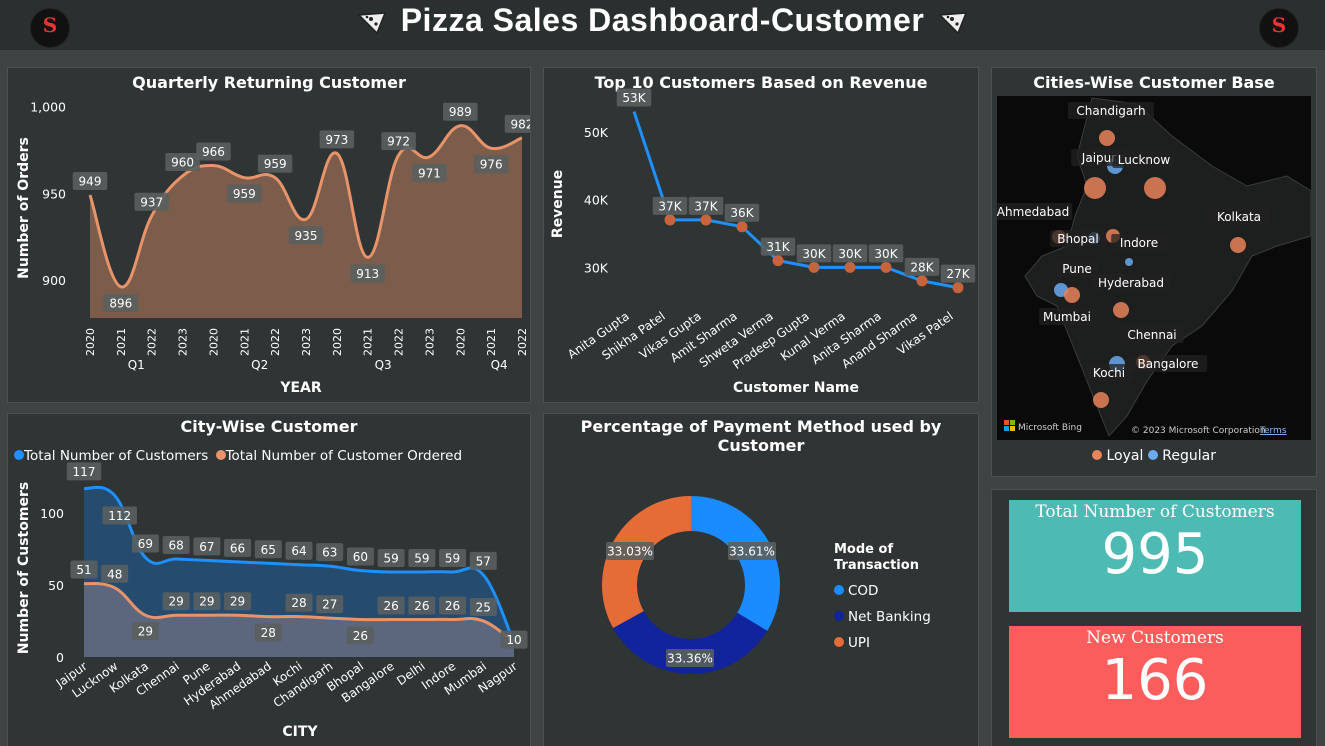 The height and width of the screenshot is (746, 1325). I want to click on data-label: 53K, so click(634, 98).